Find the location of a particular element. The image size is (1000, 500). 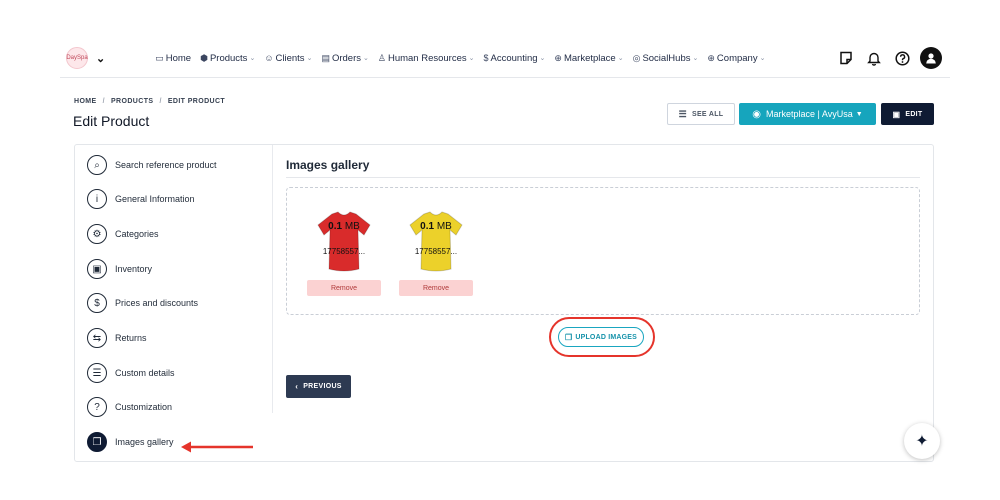

nav-item-company: ⊕ Company ⌄ is located at coordinates (736, 58).